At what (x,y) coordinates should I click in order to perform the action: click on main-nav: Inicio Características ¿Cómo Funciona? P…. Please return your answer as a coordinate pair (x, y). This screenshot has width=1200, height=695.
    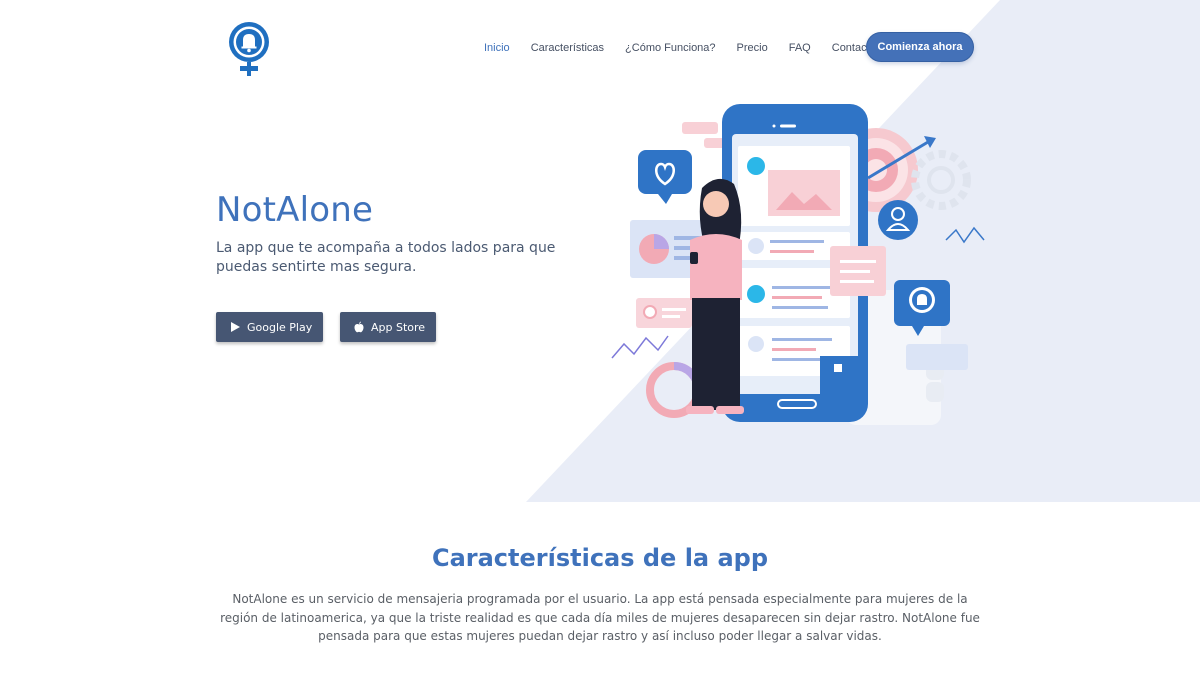
    Looking at the image, I should click on (690, 48).